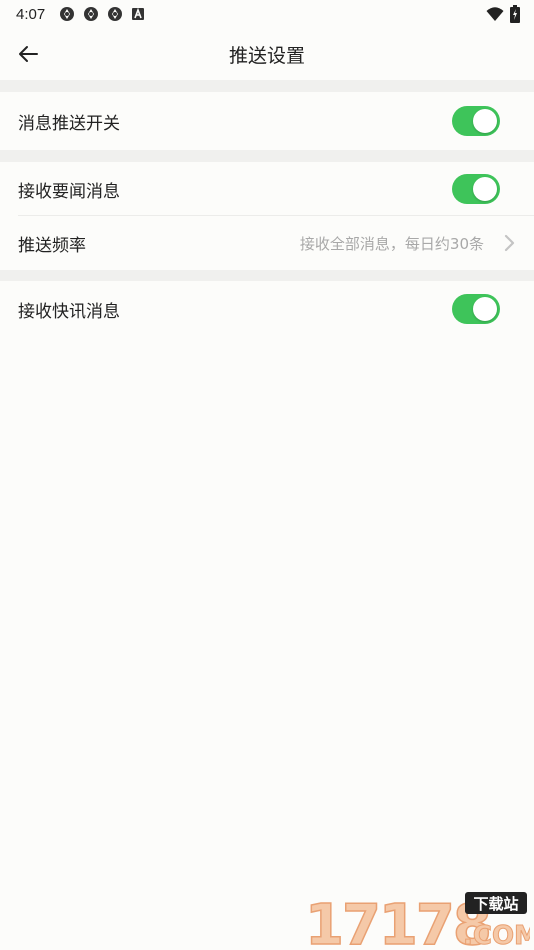  Describe the element at coordinates (52, 245) in the screenshot. I see `push-frequency-label: 推送频率` at that location.